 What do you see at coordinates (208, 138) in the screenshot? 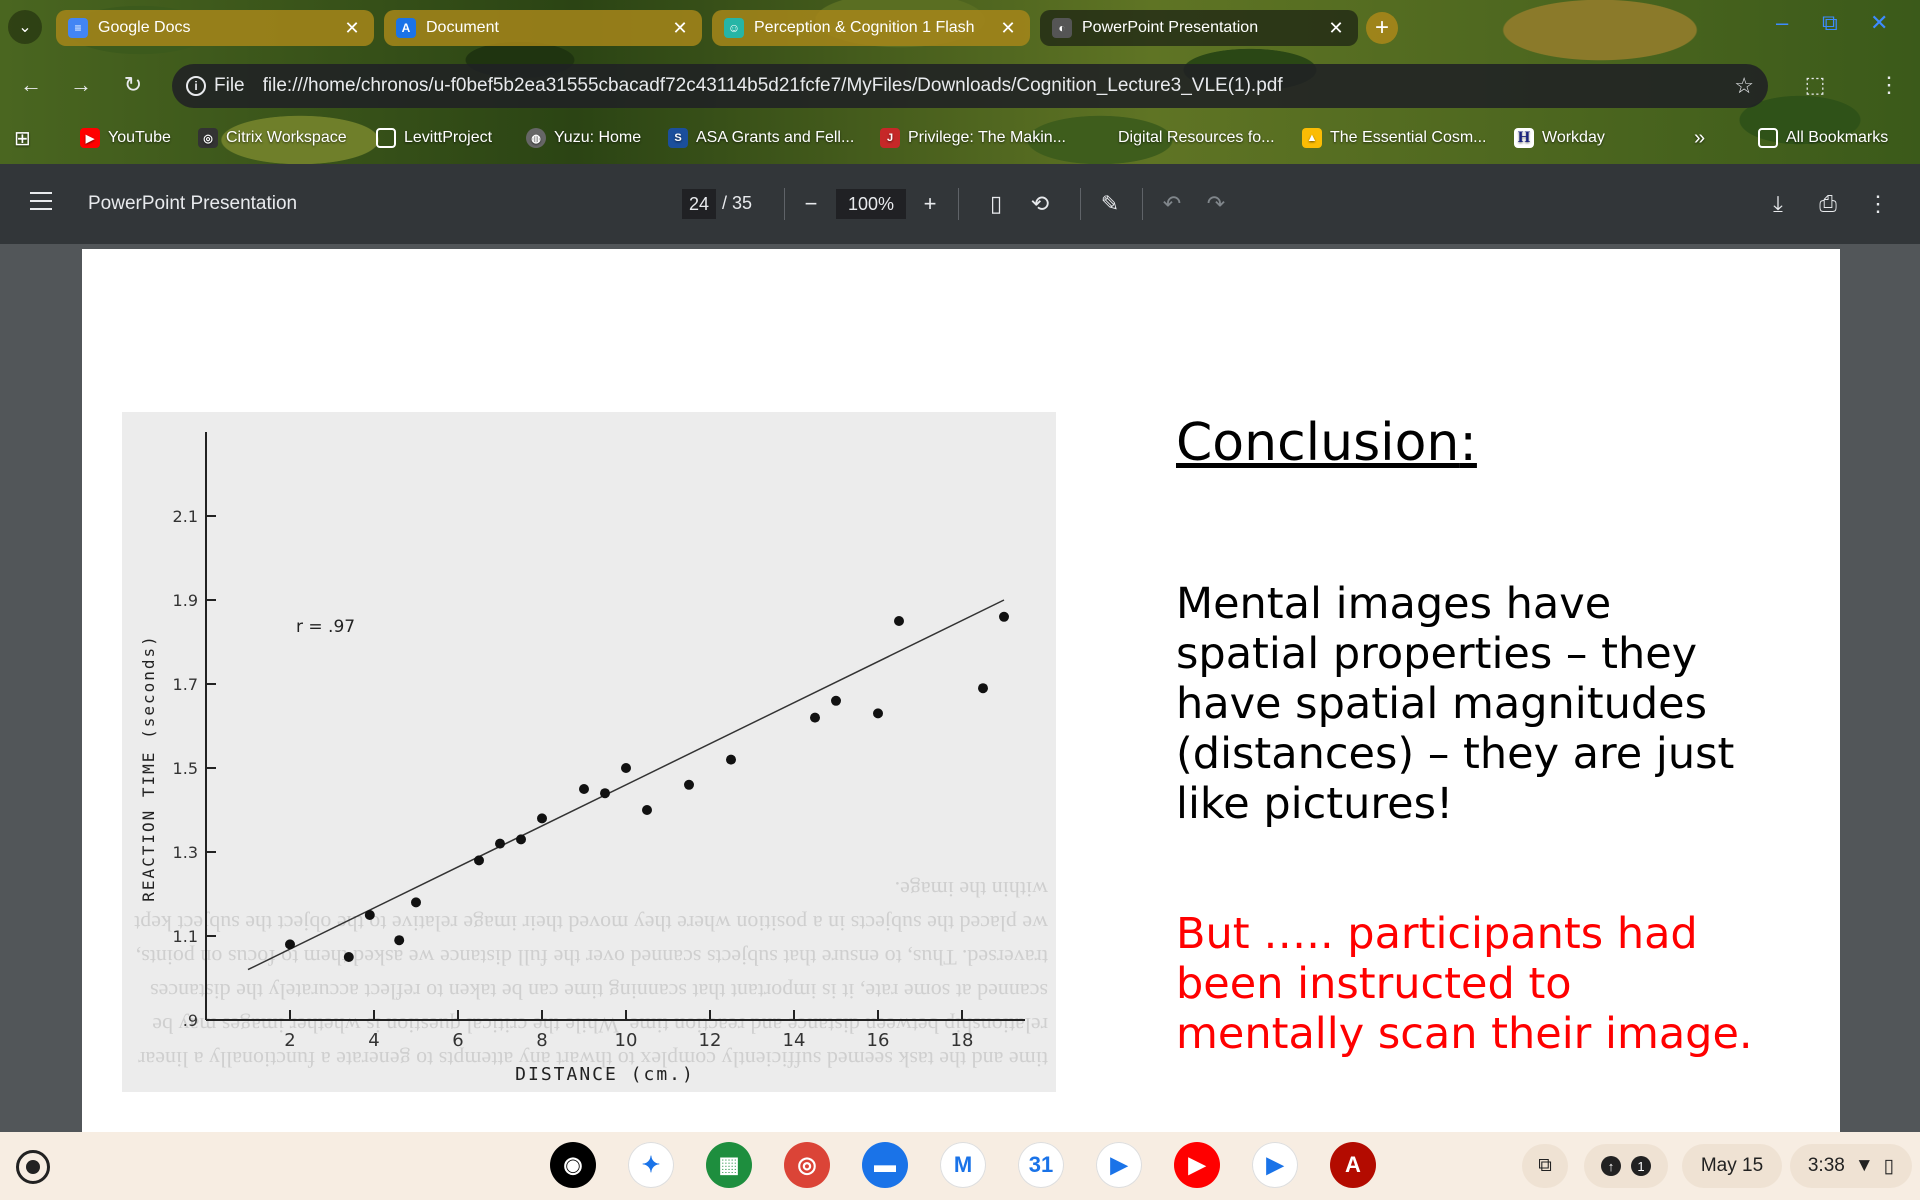
I see `citrix-icon: ◎` at bounding box center [208, 138].